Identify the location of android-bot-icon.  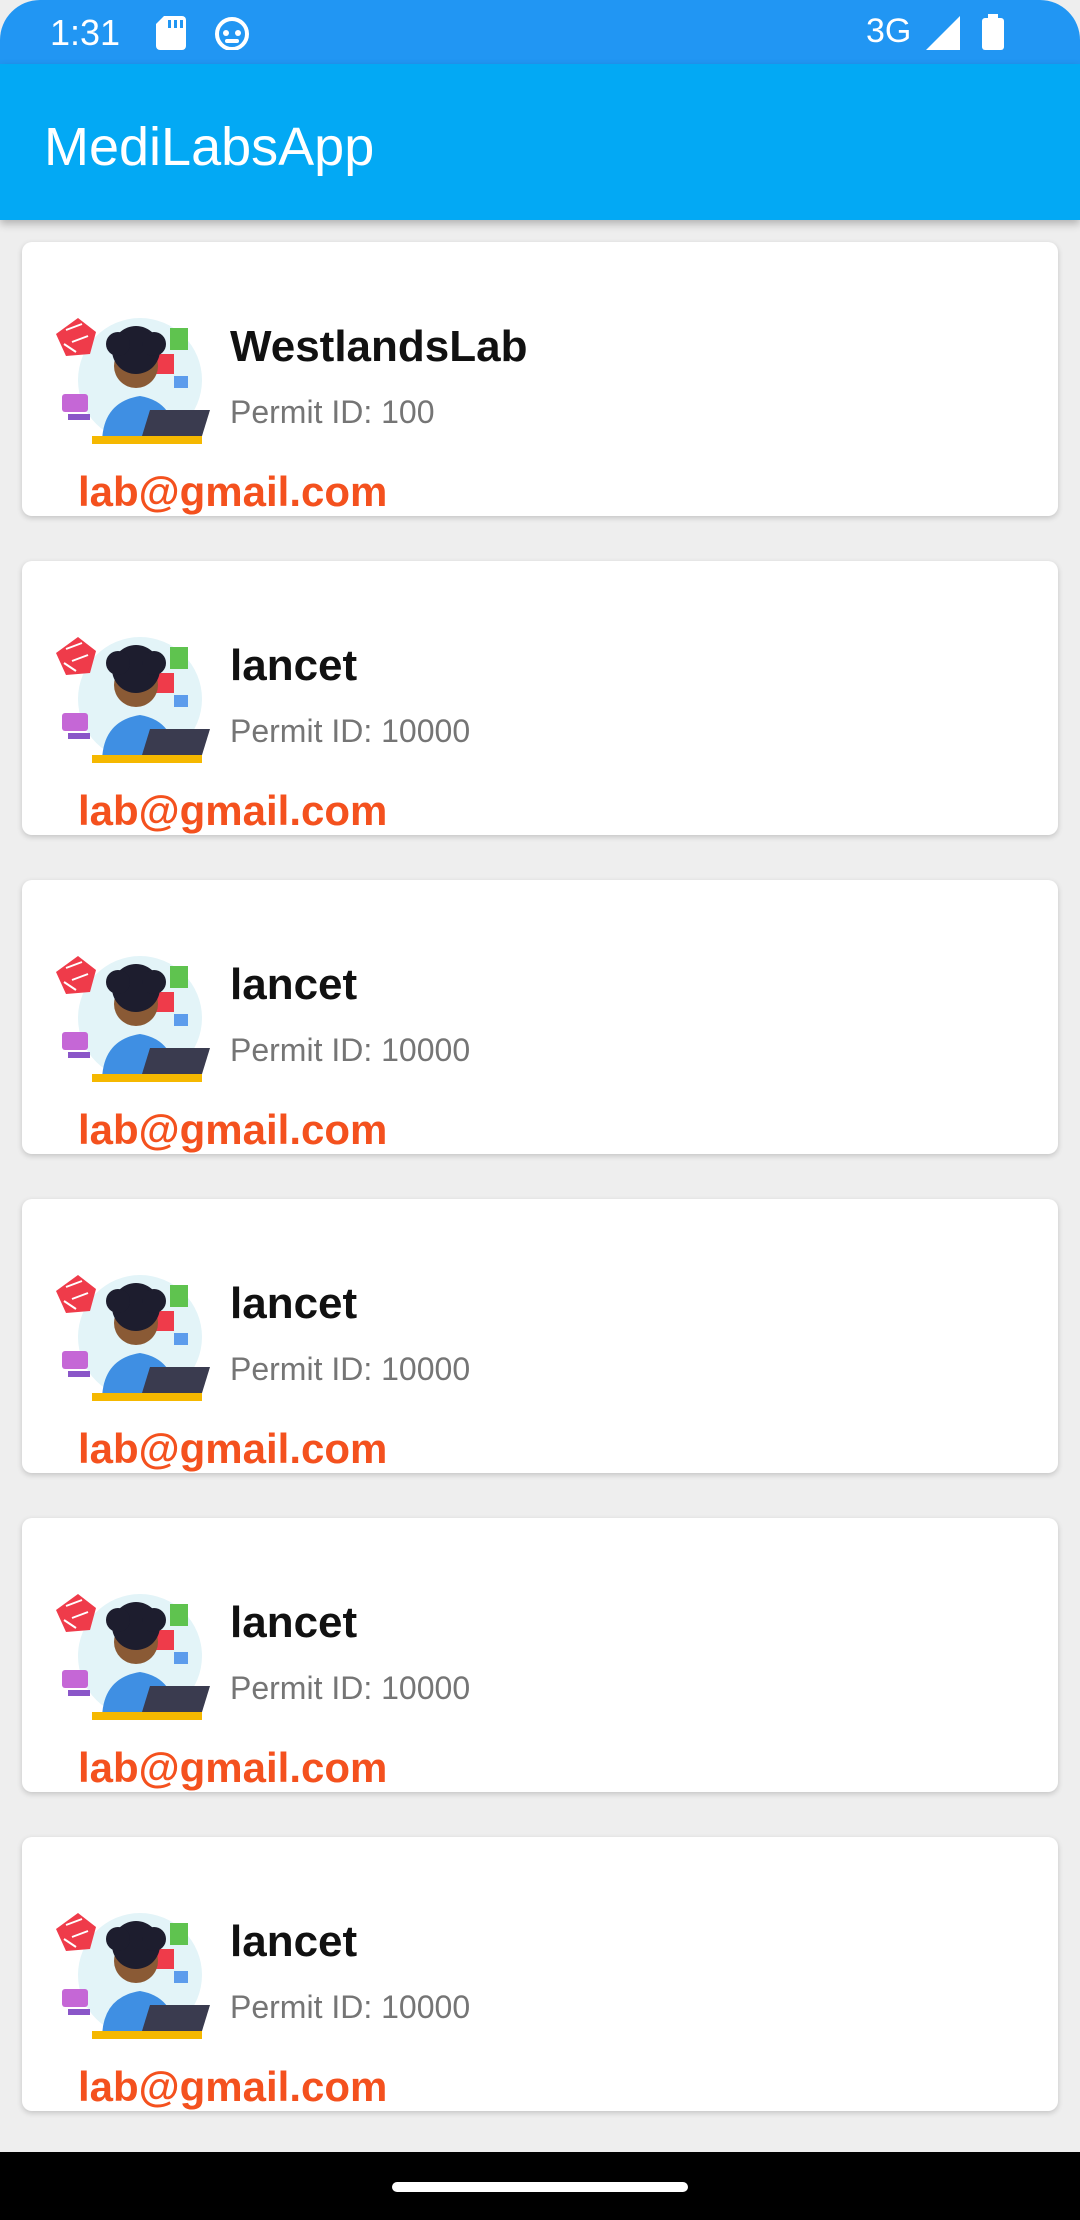
(232, 35).